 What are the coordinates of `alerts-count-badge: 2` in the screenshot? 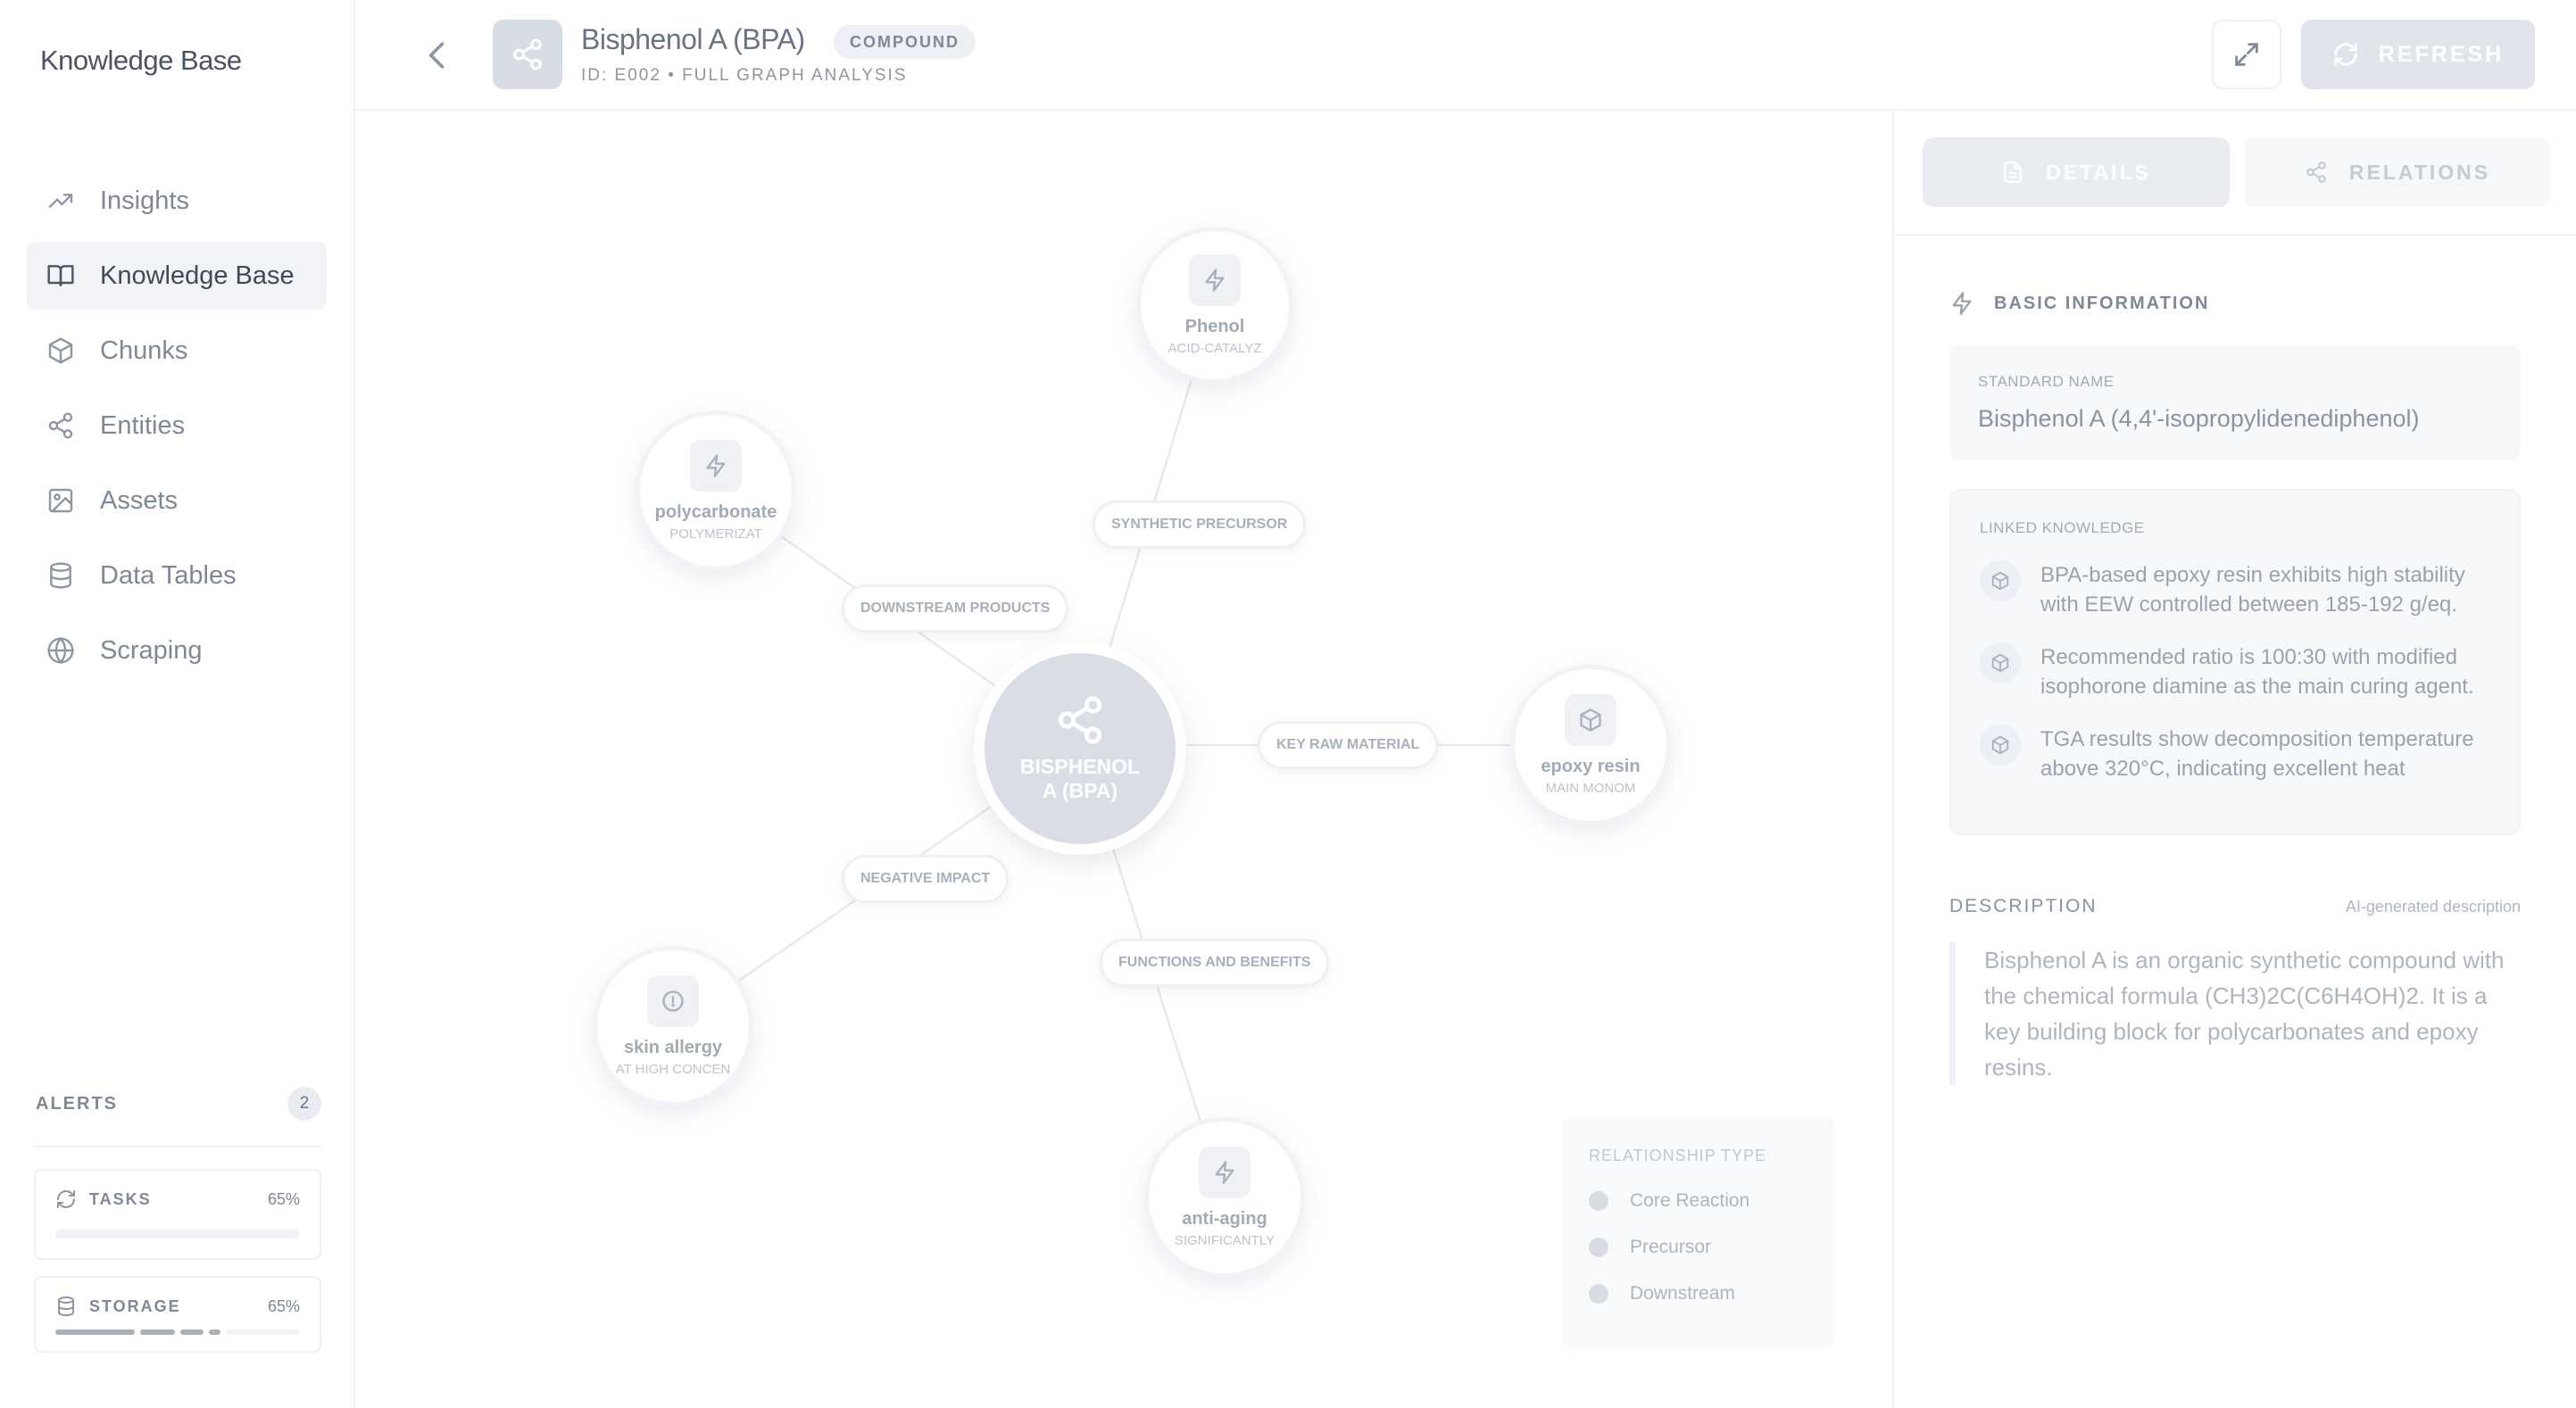 It's located at (304, 1104).